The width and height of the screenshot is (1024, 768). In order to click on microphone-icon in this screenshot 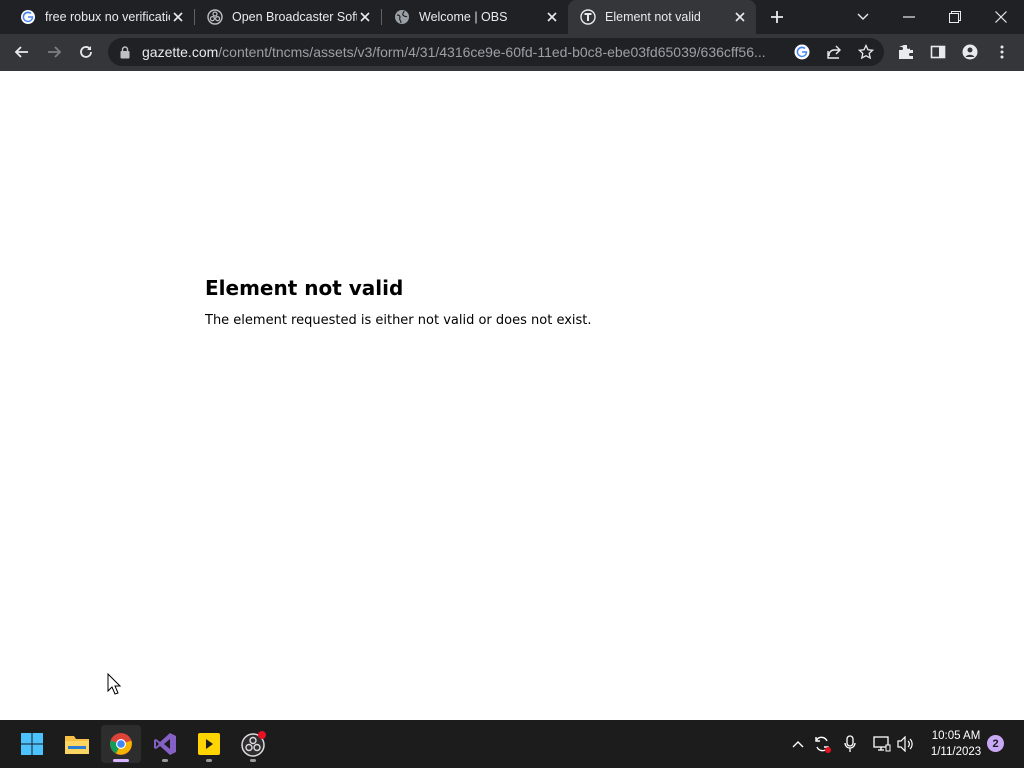, I will do `click(850, 744)`.